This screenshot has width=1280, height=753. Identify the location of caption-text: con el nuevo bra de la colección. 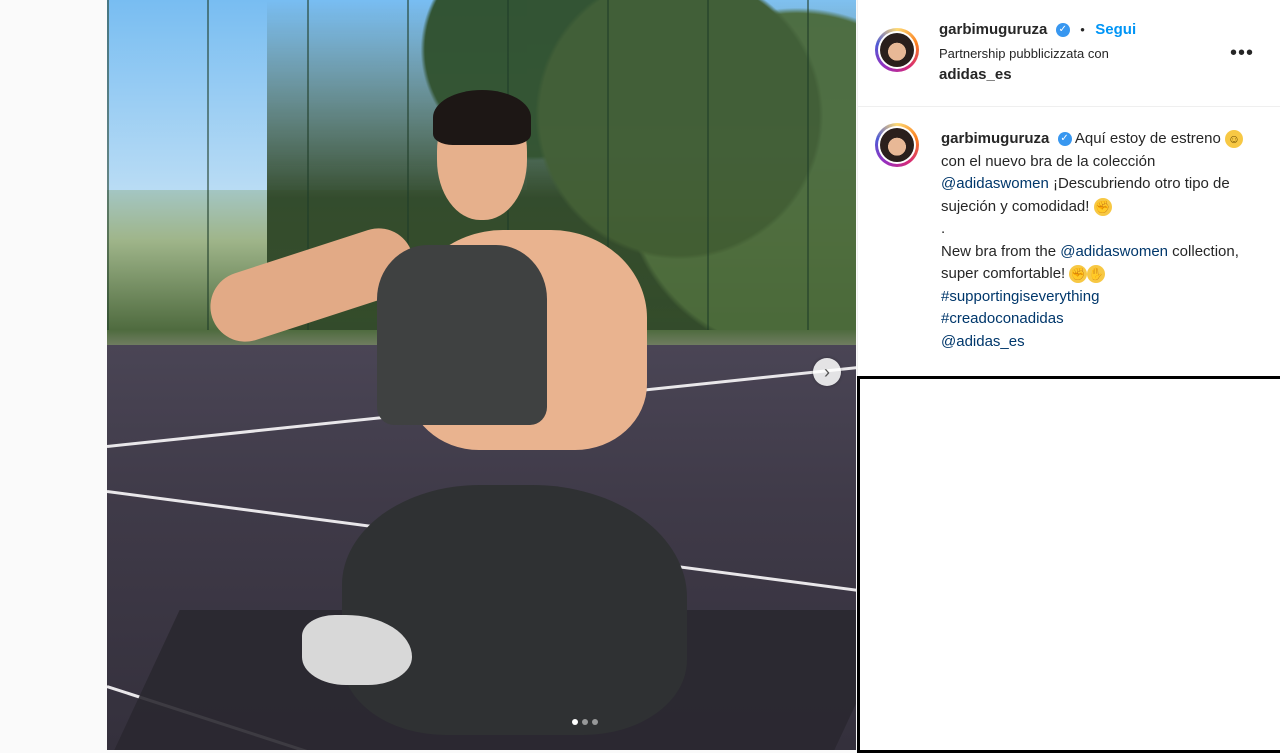
(1048, 161).